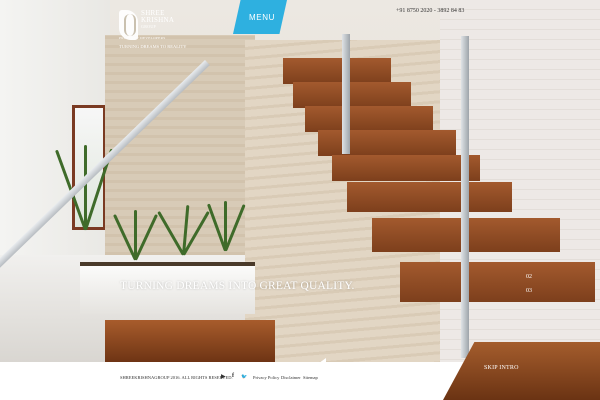 Image resolution: width=600 pixels, height=400 pixels. What do you see at coordinates (190, 341) in the screenshot?
I see `stair-step-lower` at bounding box center [190, 341].